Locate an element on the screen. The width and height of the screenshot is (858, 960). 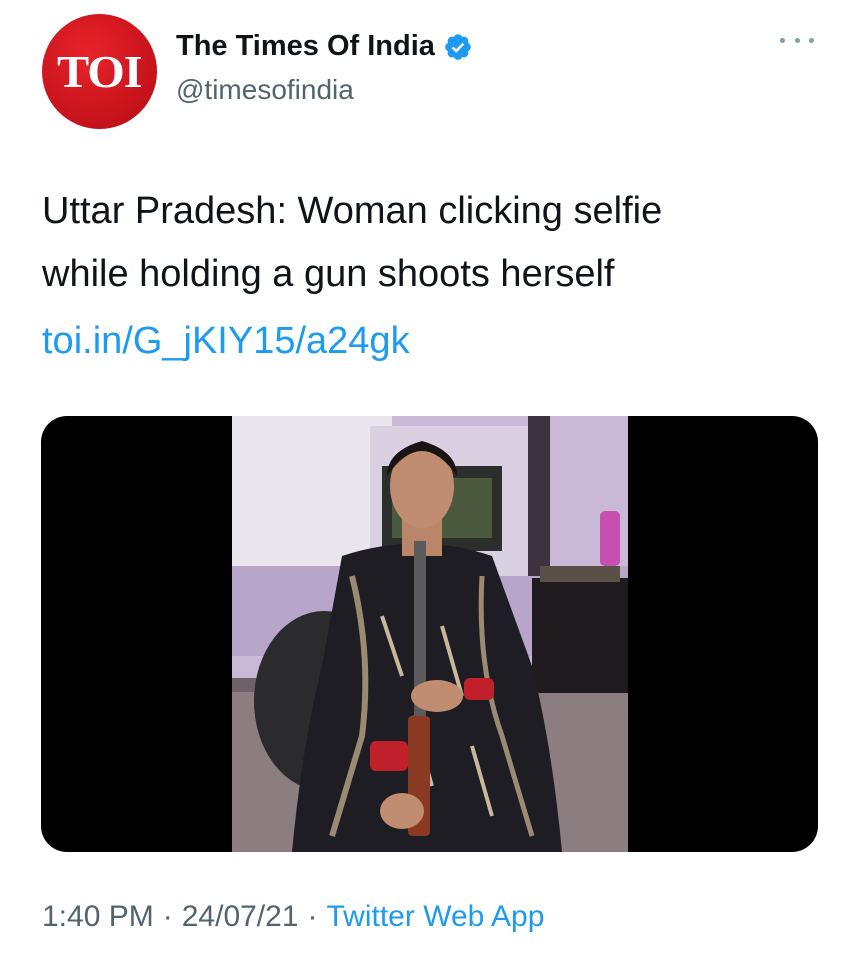
account-name-row: The Times Of India is located at coordinates (324, 46).